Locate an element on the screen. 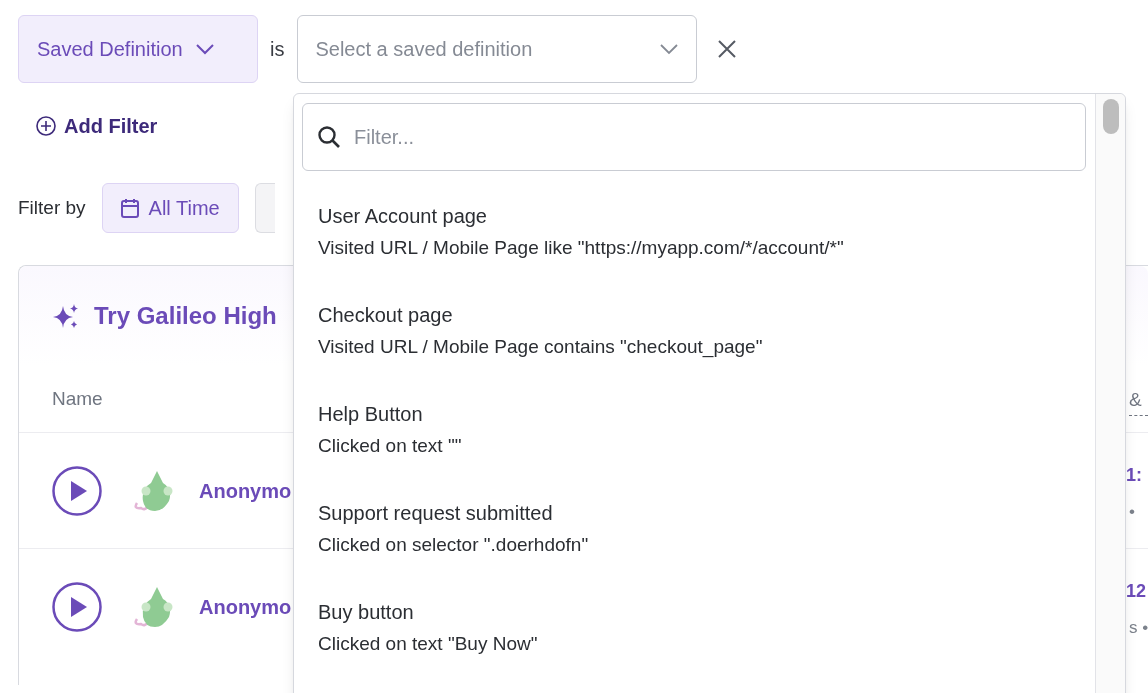 The height and width of the screenshot is (693, 1148). definition-option: Support request submitted Clicked on selector ".doerhdofn" is located at coordinates (694, 549).